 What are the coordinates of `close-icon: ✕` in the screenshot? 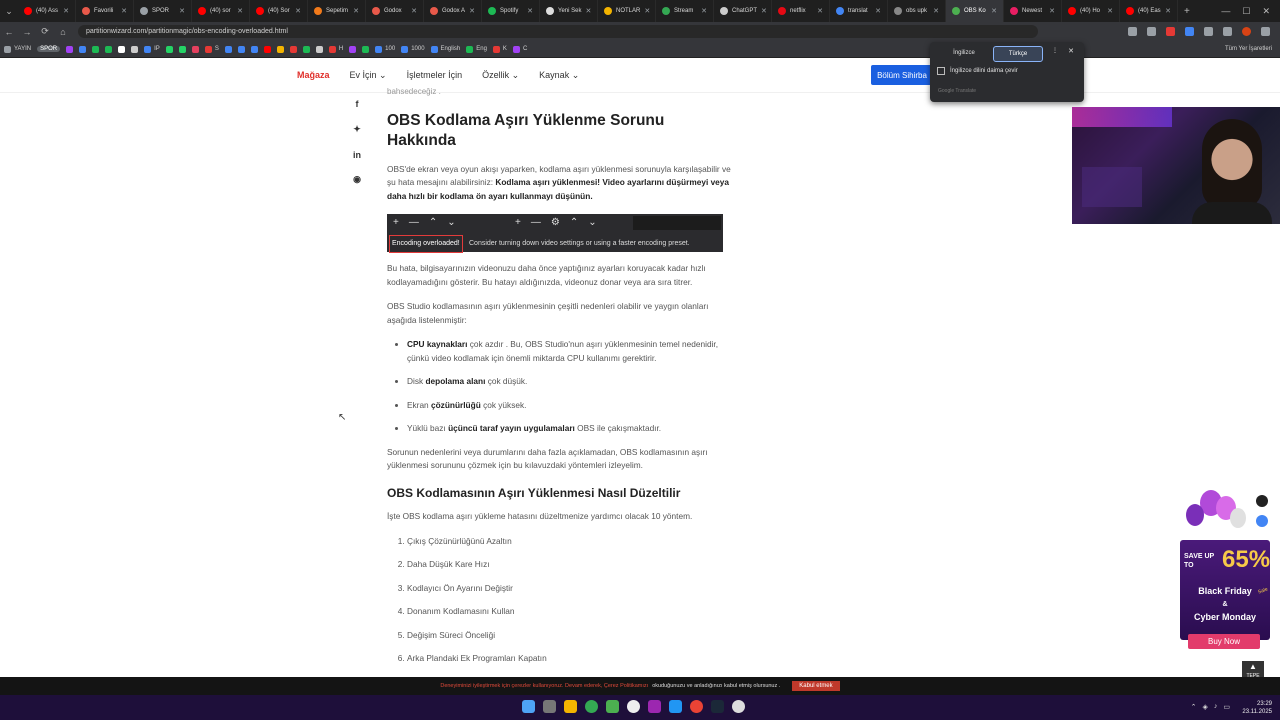 It's located at (1071, 51).